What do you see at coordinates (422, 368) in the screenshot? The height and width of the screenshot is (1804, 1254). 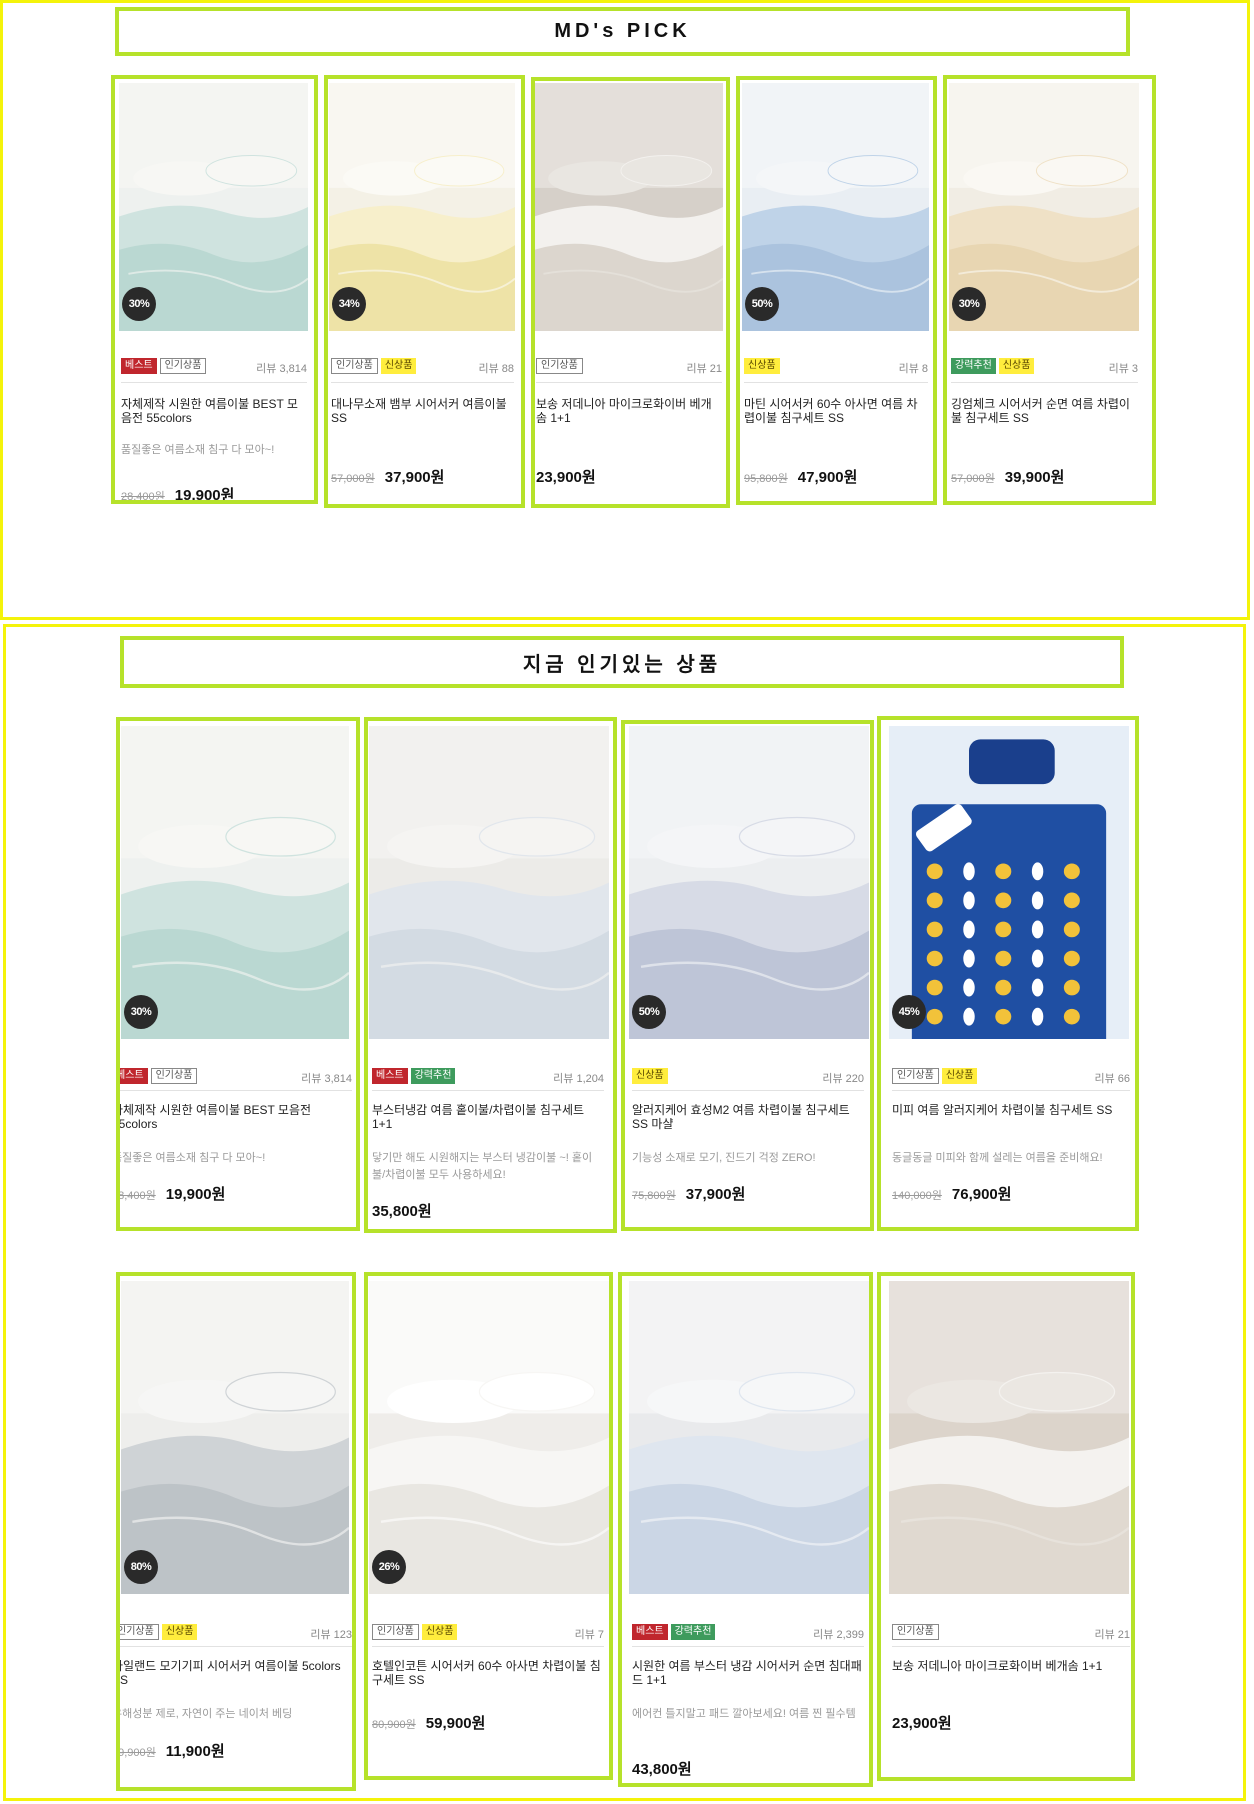 I see `review-count: 리뷰 88` at bounding box center [422, 368].